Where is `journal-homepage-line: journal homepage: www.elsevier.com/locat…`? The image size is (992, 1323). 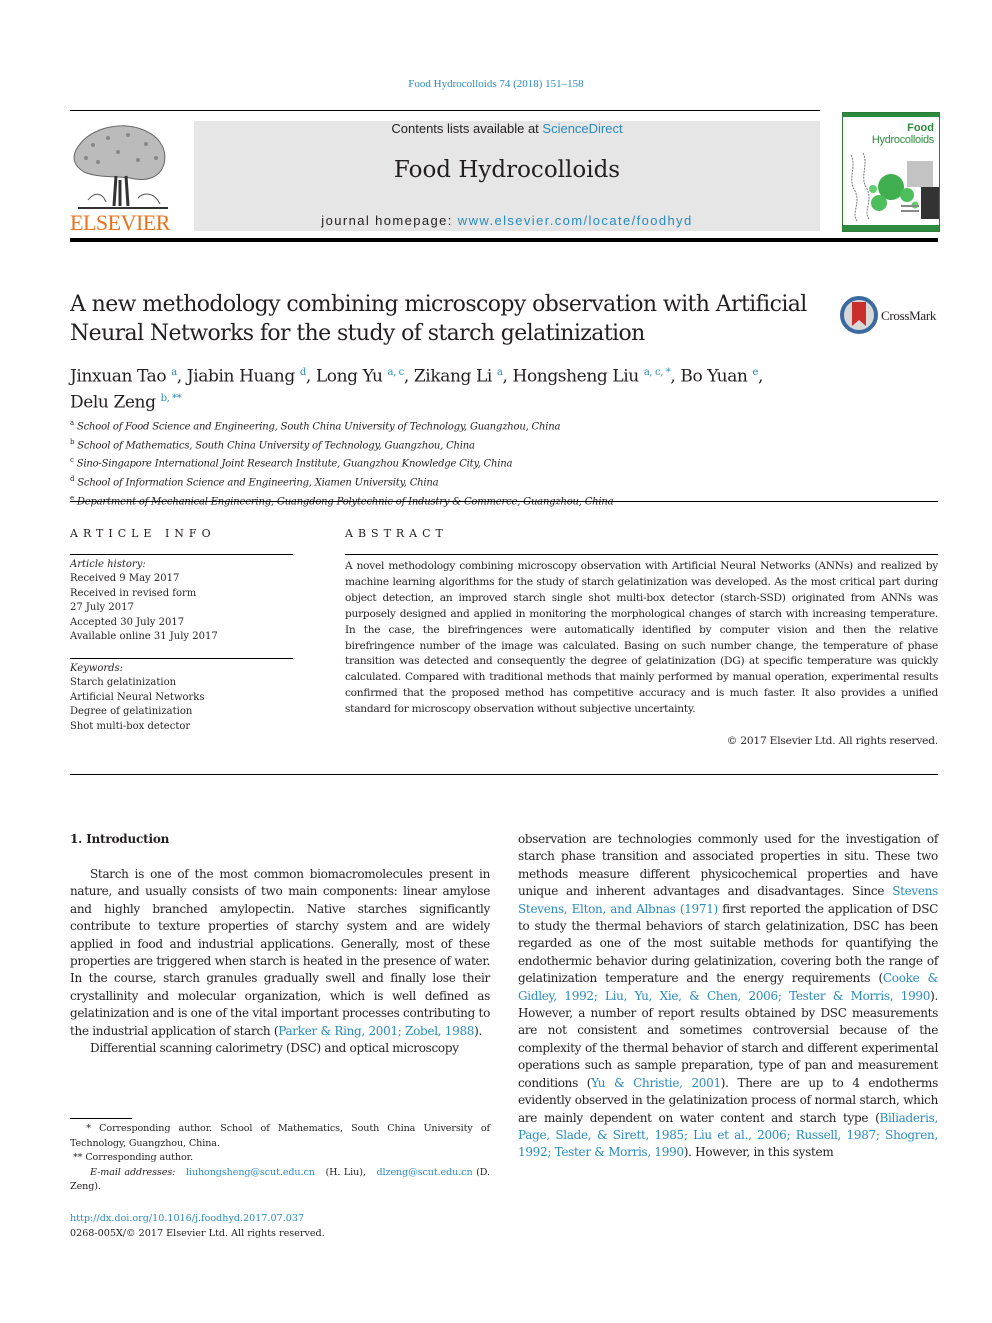
journal-homepage-line: journal homepage: www.elsevier.com/locat… is located at coordinates (507, 220).